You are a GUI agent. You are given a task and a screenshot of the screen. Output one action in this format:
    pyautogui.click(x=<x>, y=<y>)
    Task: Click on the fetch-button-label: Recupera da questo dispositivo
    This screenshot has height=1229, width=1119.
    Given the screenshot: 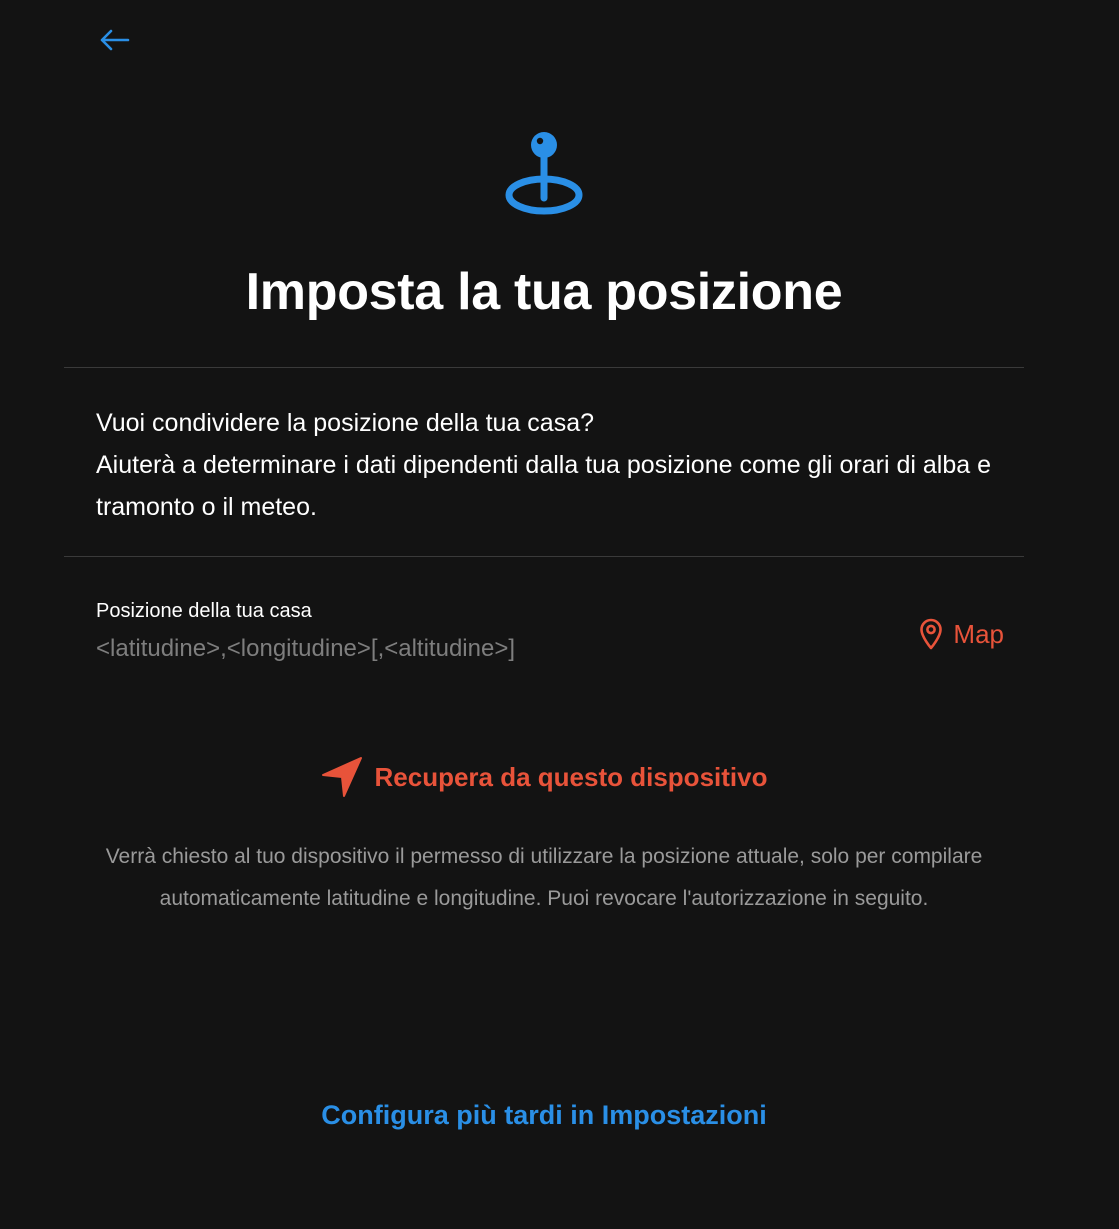 What is the action you would take?
    pyautogui.click(x=571, y=776)
    